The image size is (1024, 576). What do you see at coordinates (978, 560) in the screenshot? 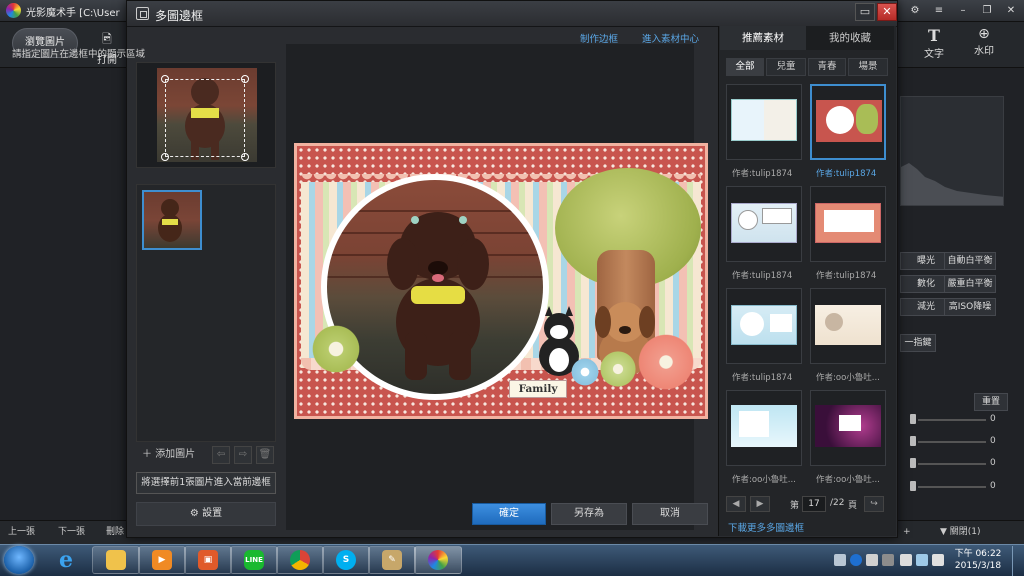
I see `tray-clock: 下午 06:22 2015/3/18` at bounding box center [978, 560].